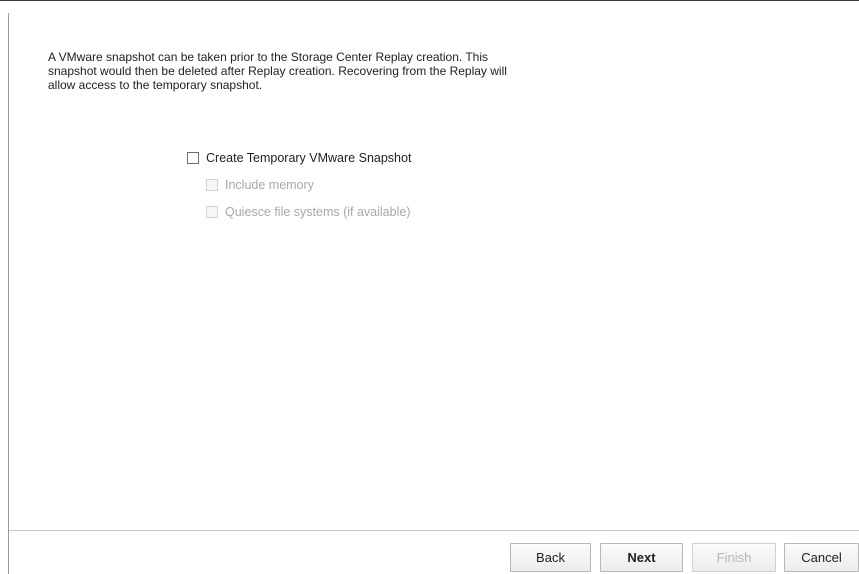 This screenshot has height=574, width=859. What do you see at coordinates (821, 557) in the screenshot?
I see `cancel-button: Cancel` at bounding box center [821, 557].